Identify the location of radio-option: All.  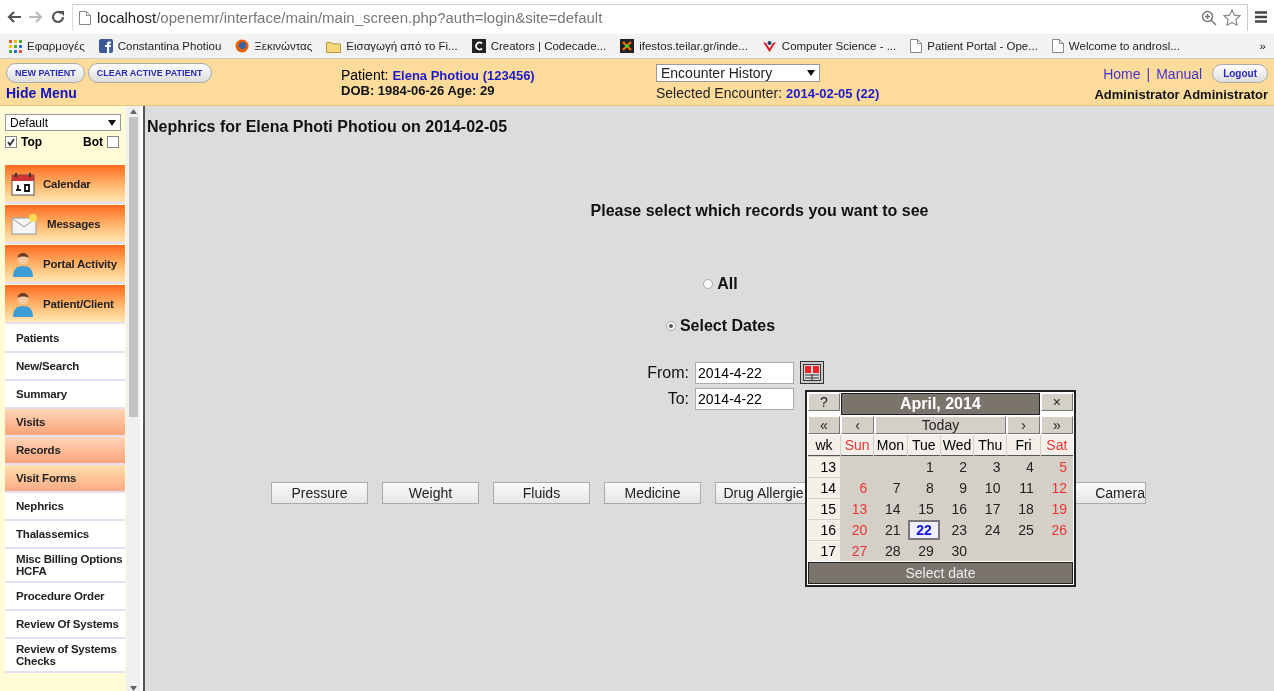
(720, 284).